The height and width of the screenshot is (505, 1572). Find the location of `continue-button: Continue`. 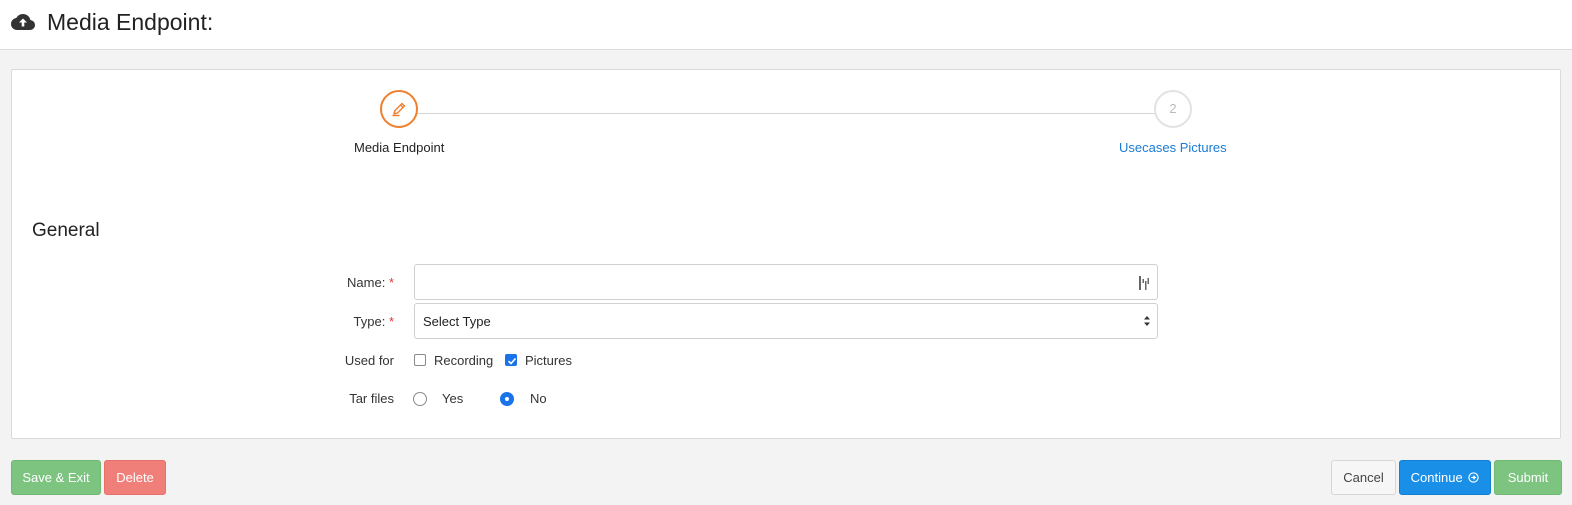

continue-button: Continue is located at coordinates (1445, 477).